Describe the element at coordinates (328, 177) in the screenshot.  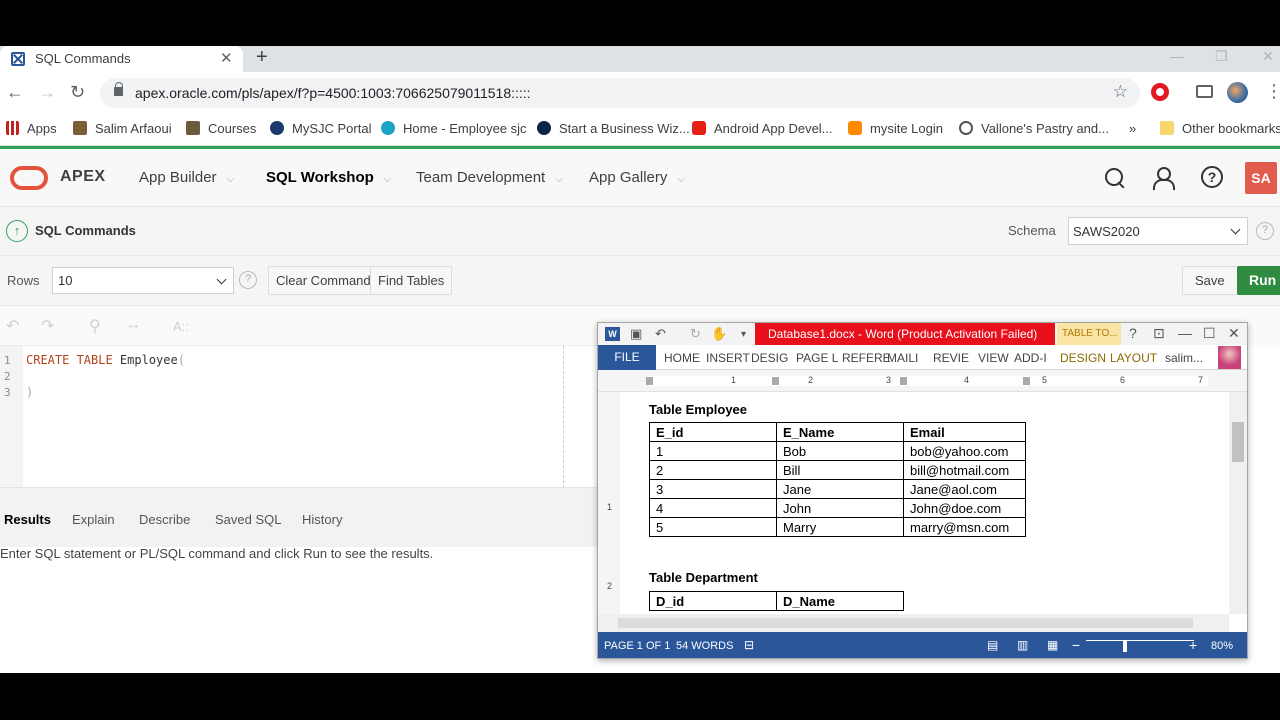
I see `nav-sql-workshop: SQL Workshop ⌵` at that location.